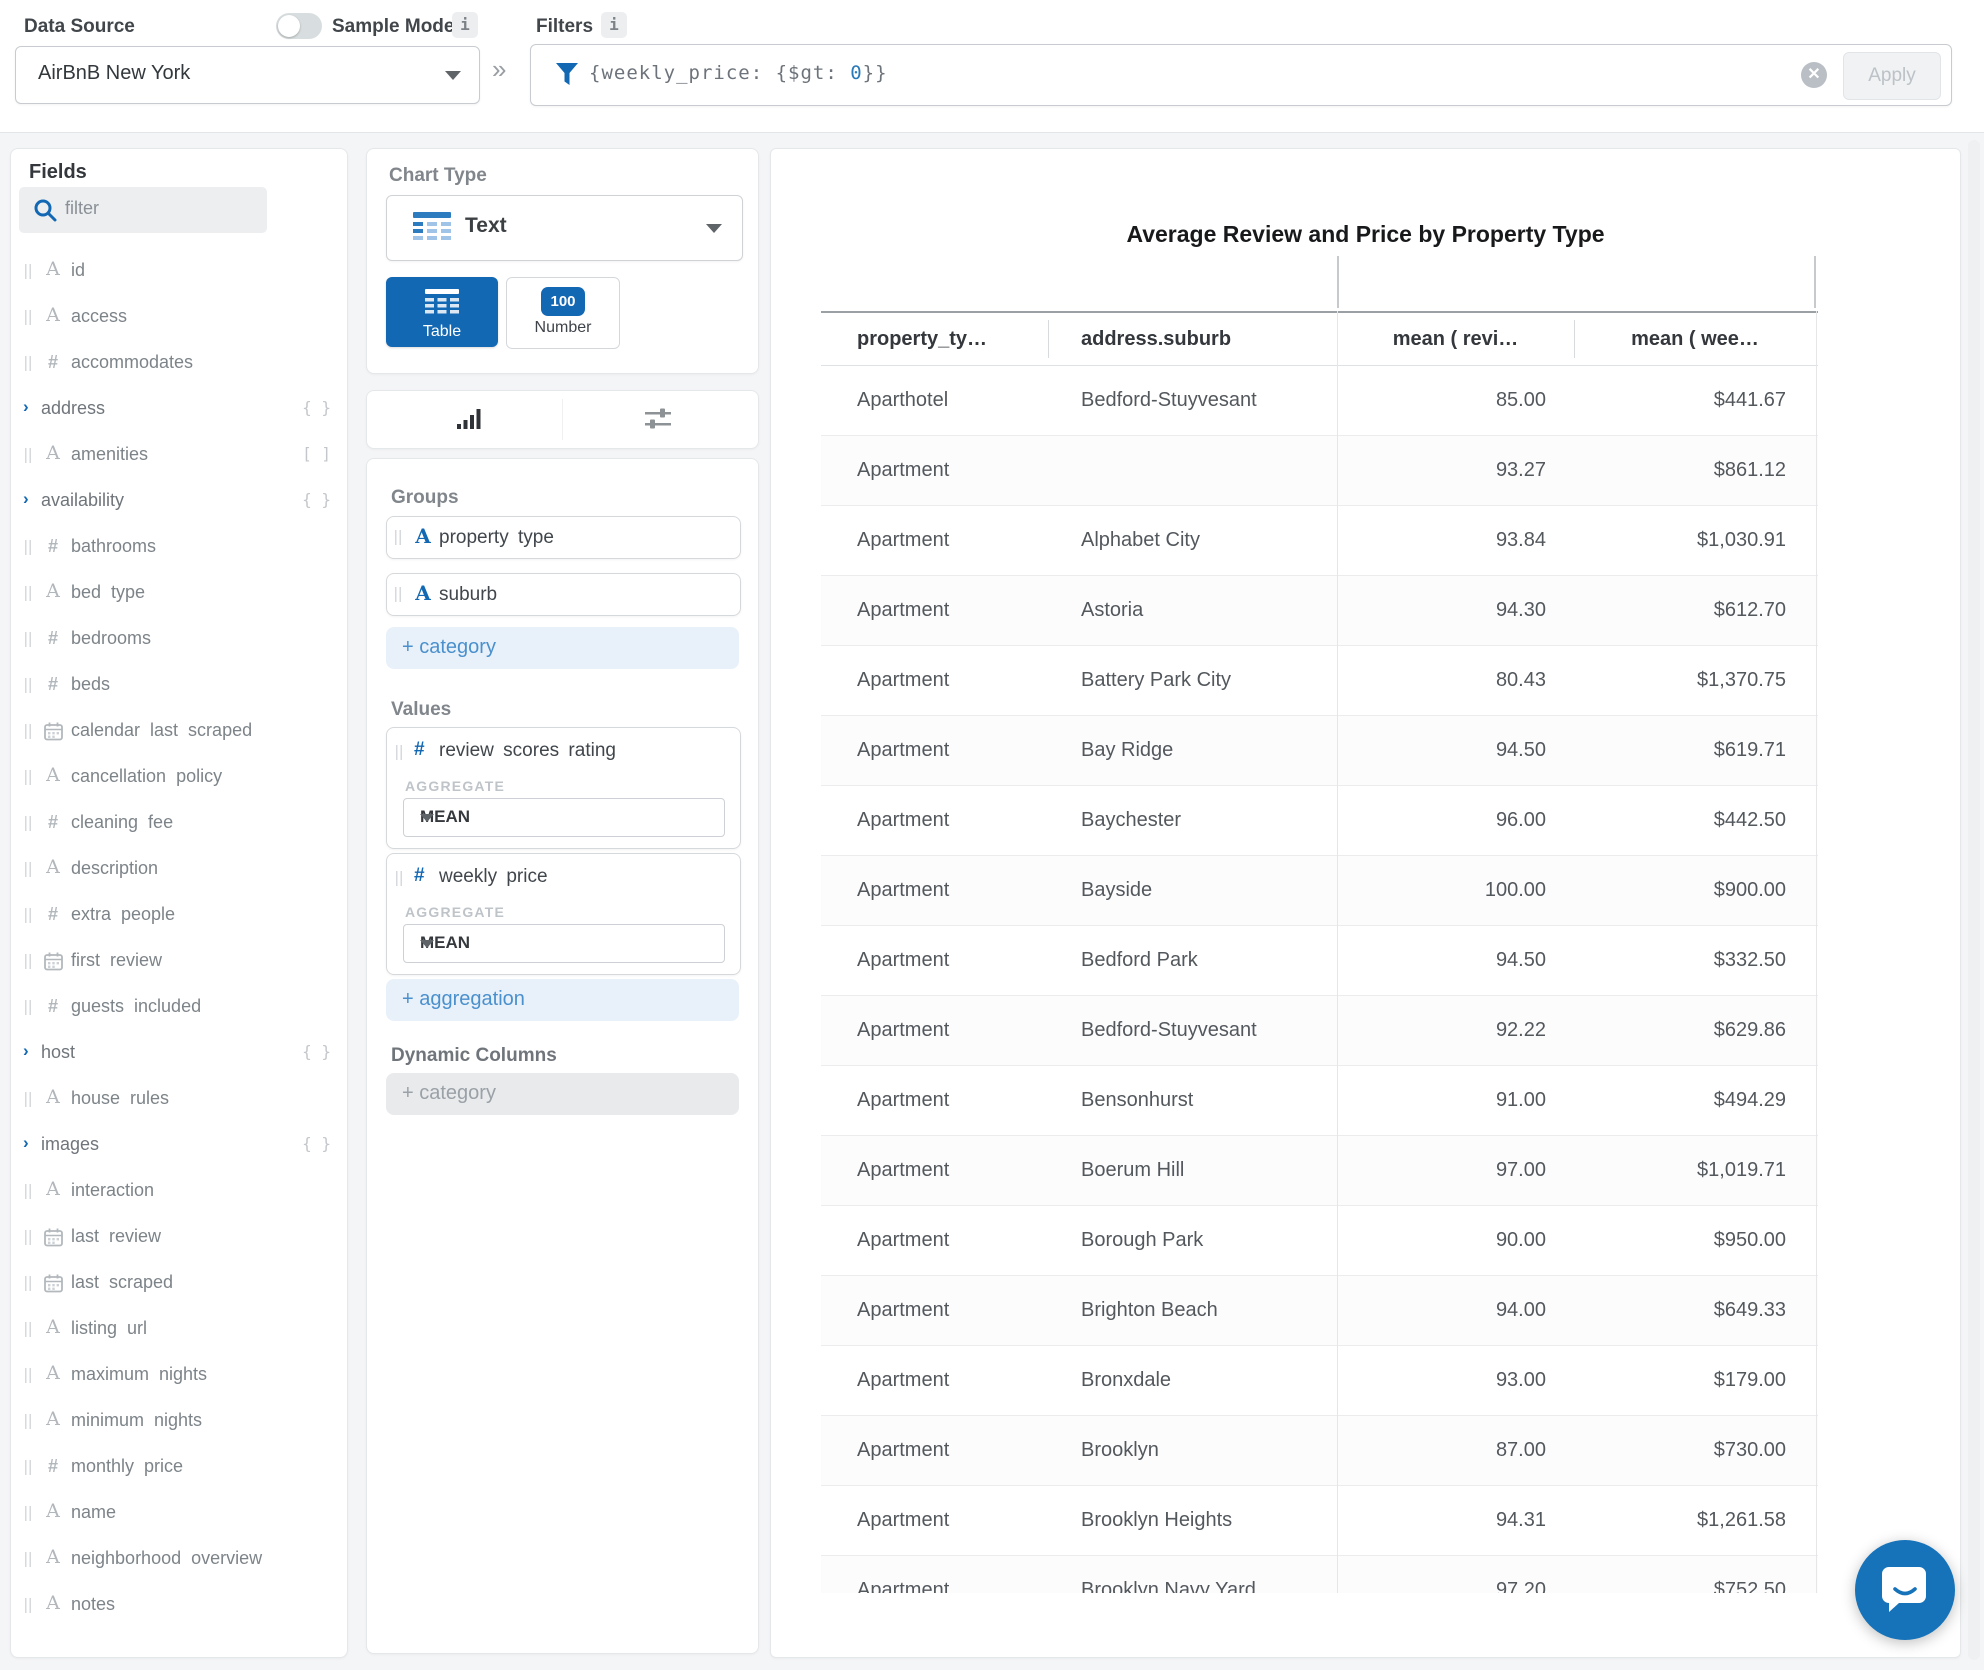 Image resolution: width=1984 pixels, height=1670 pixels. I want to click on field-item-bedrooms: # bedrooms, so click(179, 640).